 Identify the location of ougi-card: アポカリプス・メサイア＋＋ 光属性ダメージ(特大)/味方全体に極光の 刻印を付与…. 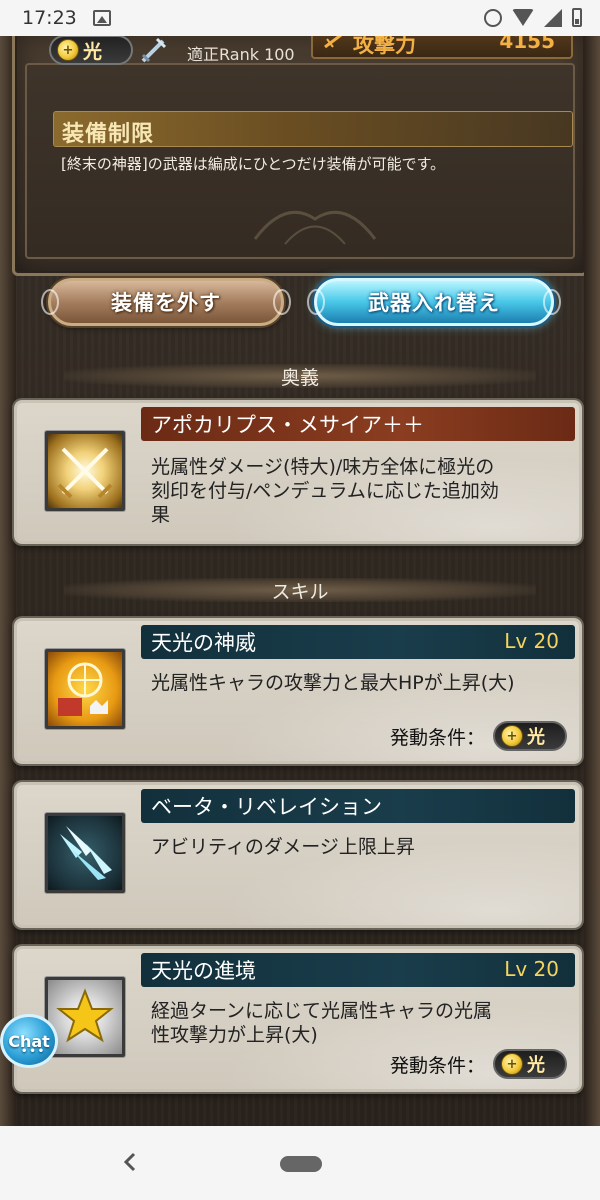
(298, 472).